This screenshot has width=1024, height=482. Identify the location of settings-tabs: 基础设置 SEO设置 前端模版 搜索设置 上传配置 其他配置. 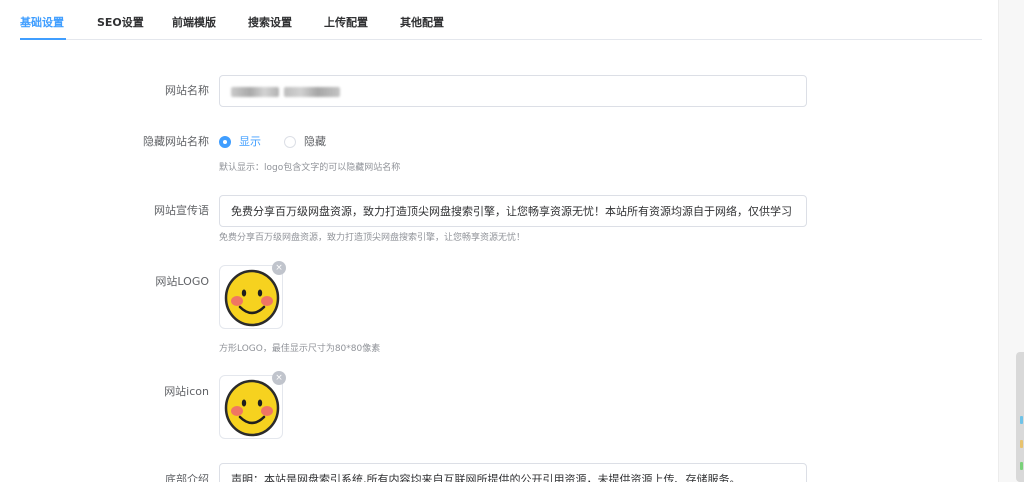
(501, 20).